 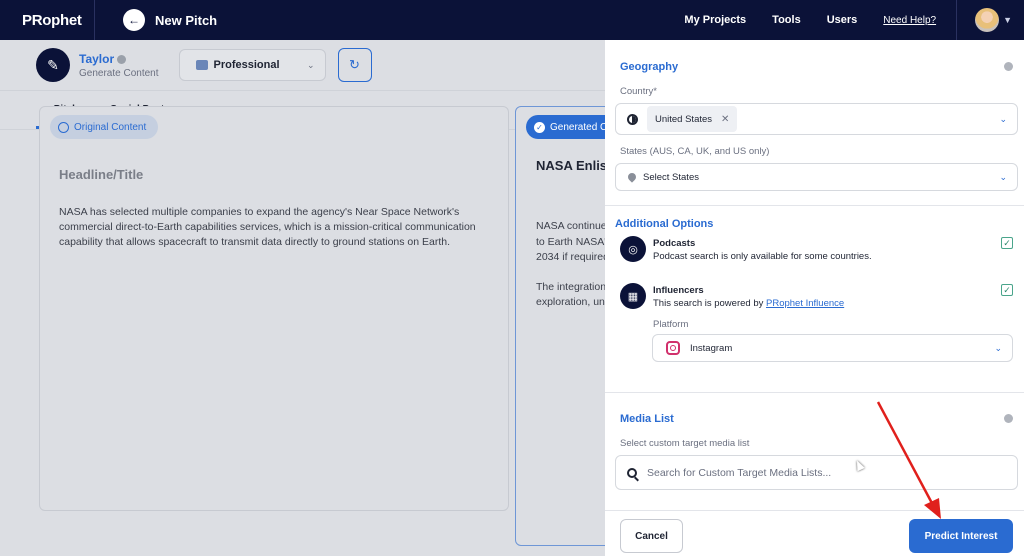 I want to click on arrow-shaft, so click(x=906, y=454).